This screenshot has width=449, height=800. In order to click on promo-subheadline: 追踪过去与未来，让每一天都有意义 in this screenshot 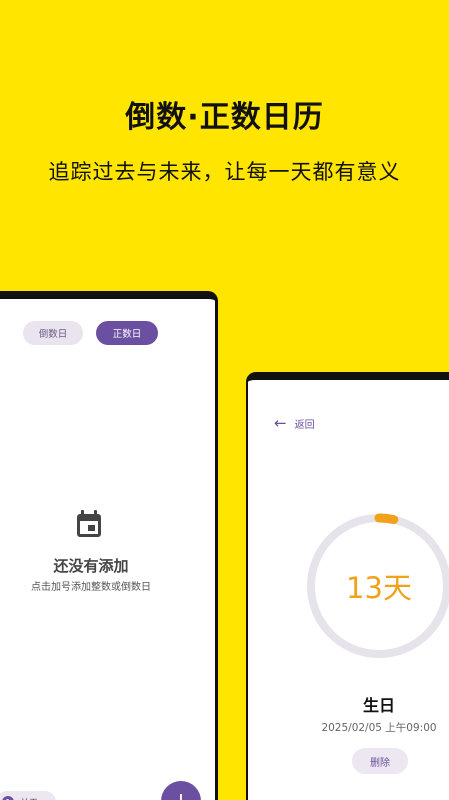, I will do `click(224, 172)`.